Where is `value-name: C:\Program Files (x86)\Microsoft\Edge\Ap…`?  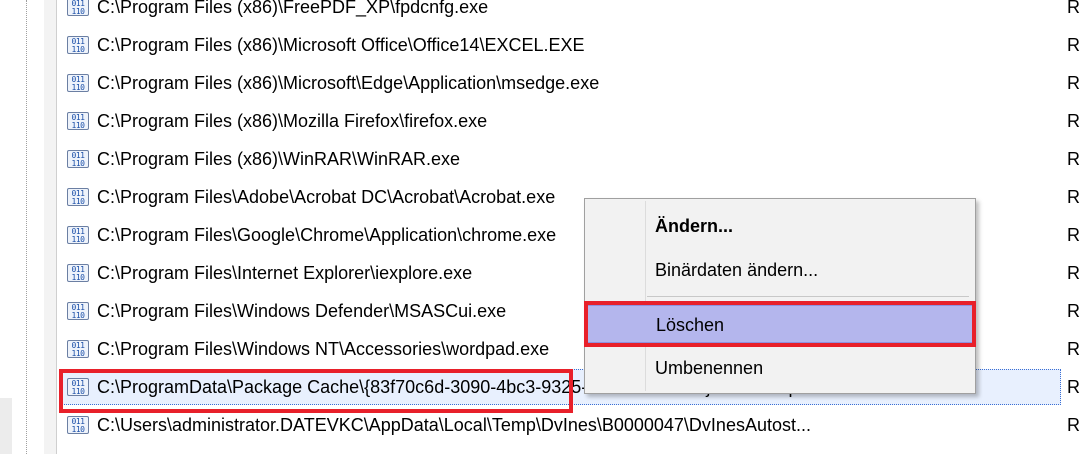
value-name: C:\Program Files (x86)\Microsoft\Edge\Ap… is located at coordinates (348, 83).